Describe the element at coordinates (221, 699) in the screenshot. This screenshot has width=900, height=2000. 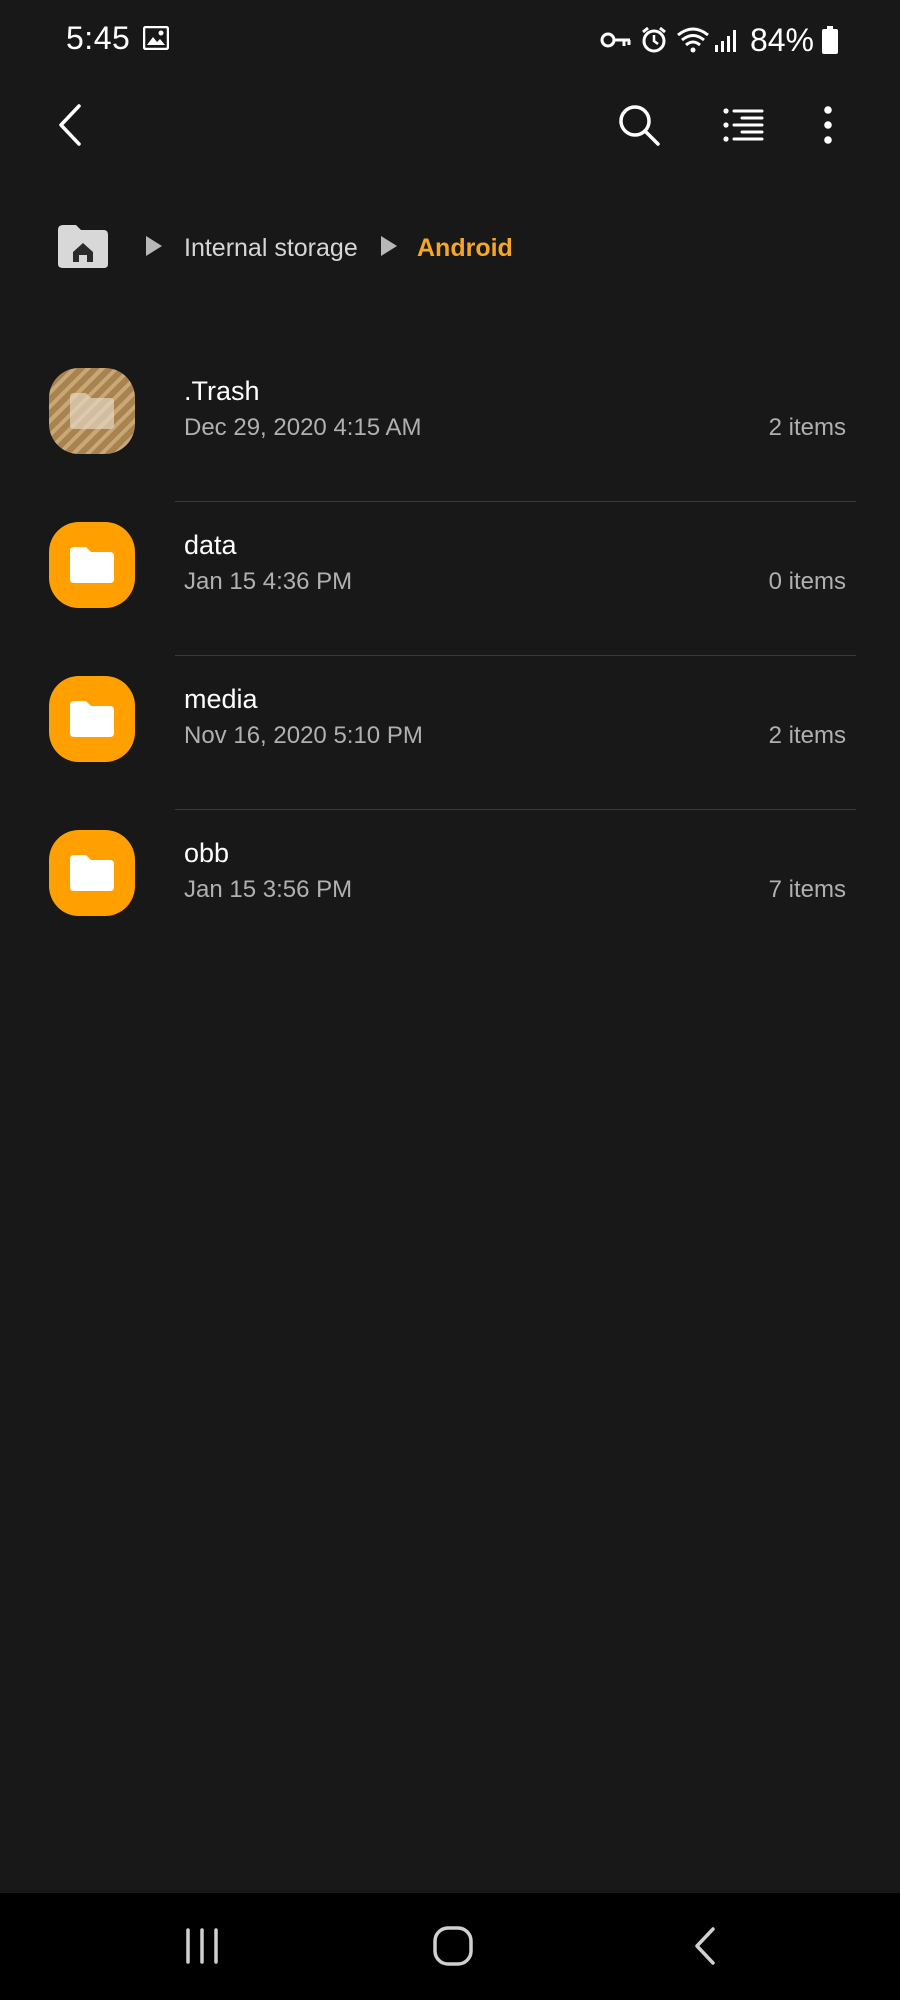
I see `file-name: media` at that location.